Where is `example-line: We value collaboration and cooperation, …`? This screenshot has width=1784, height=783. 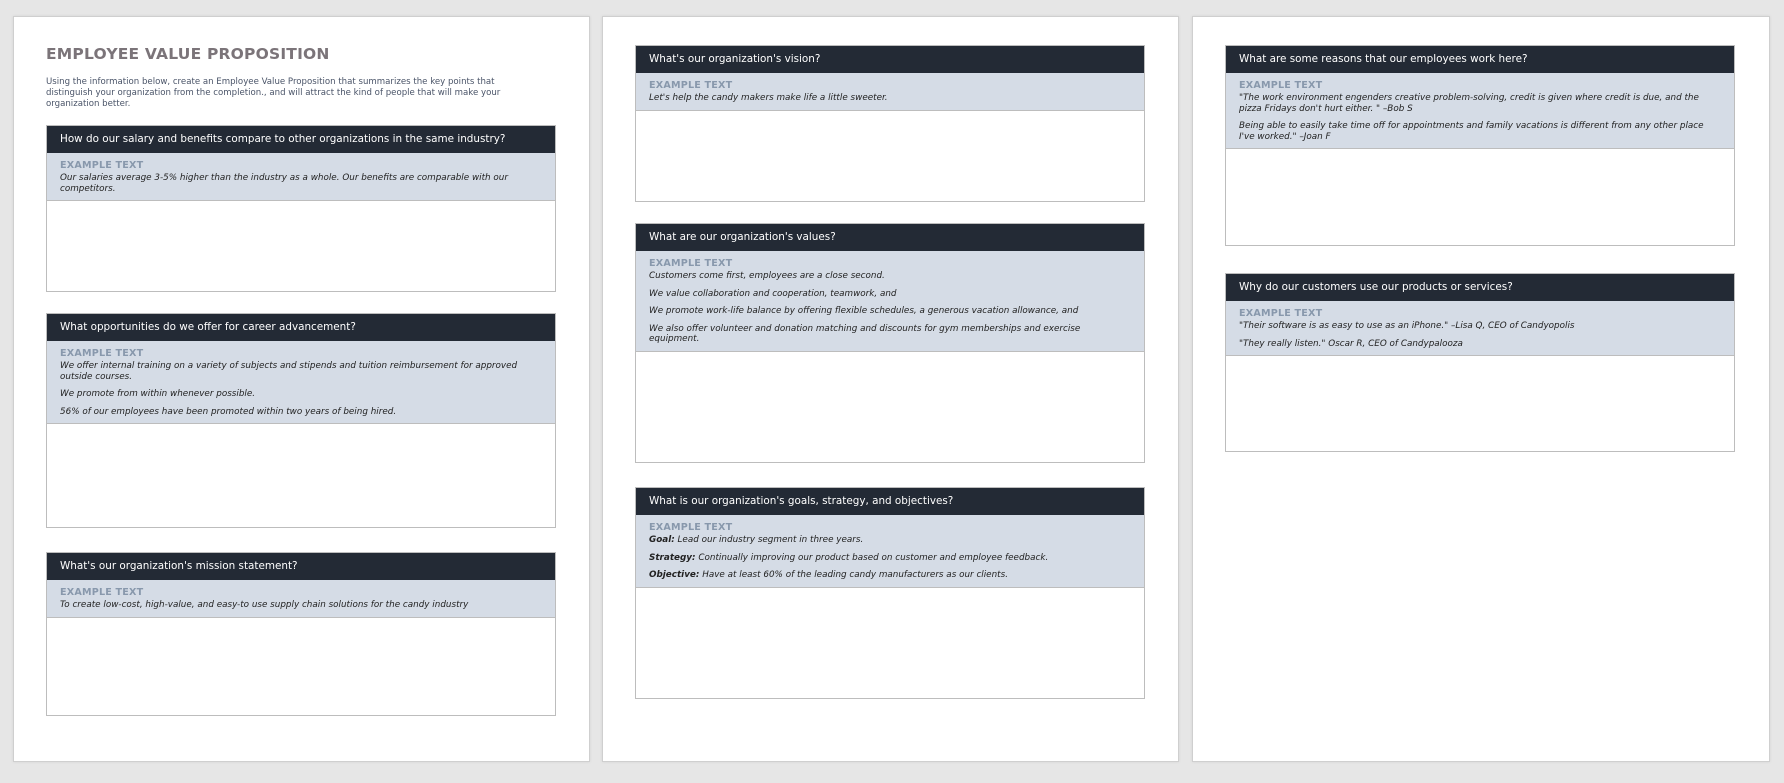 example-line: We value collaboration and cooperation, … is located at coordinates (773, 293).